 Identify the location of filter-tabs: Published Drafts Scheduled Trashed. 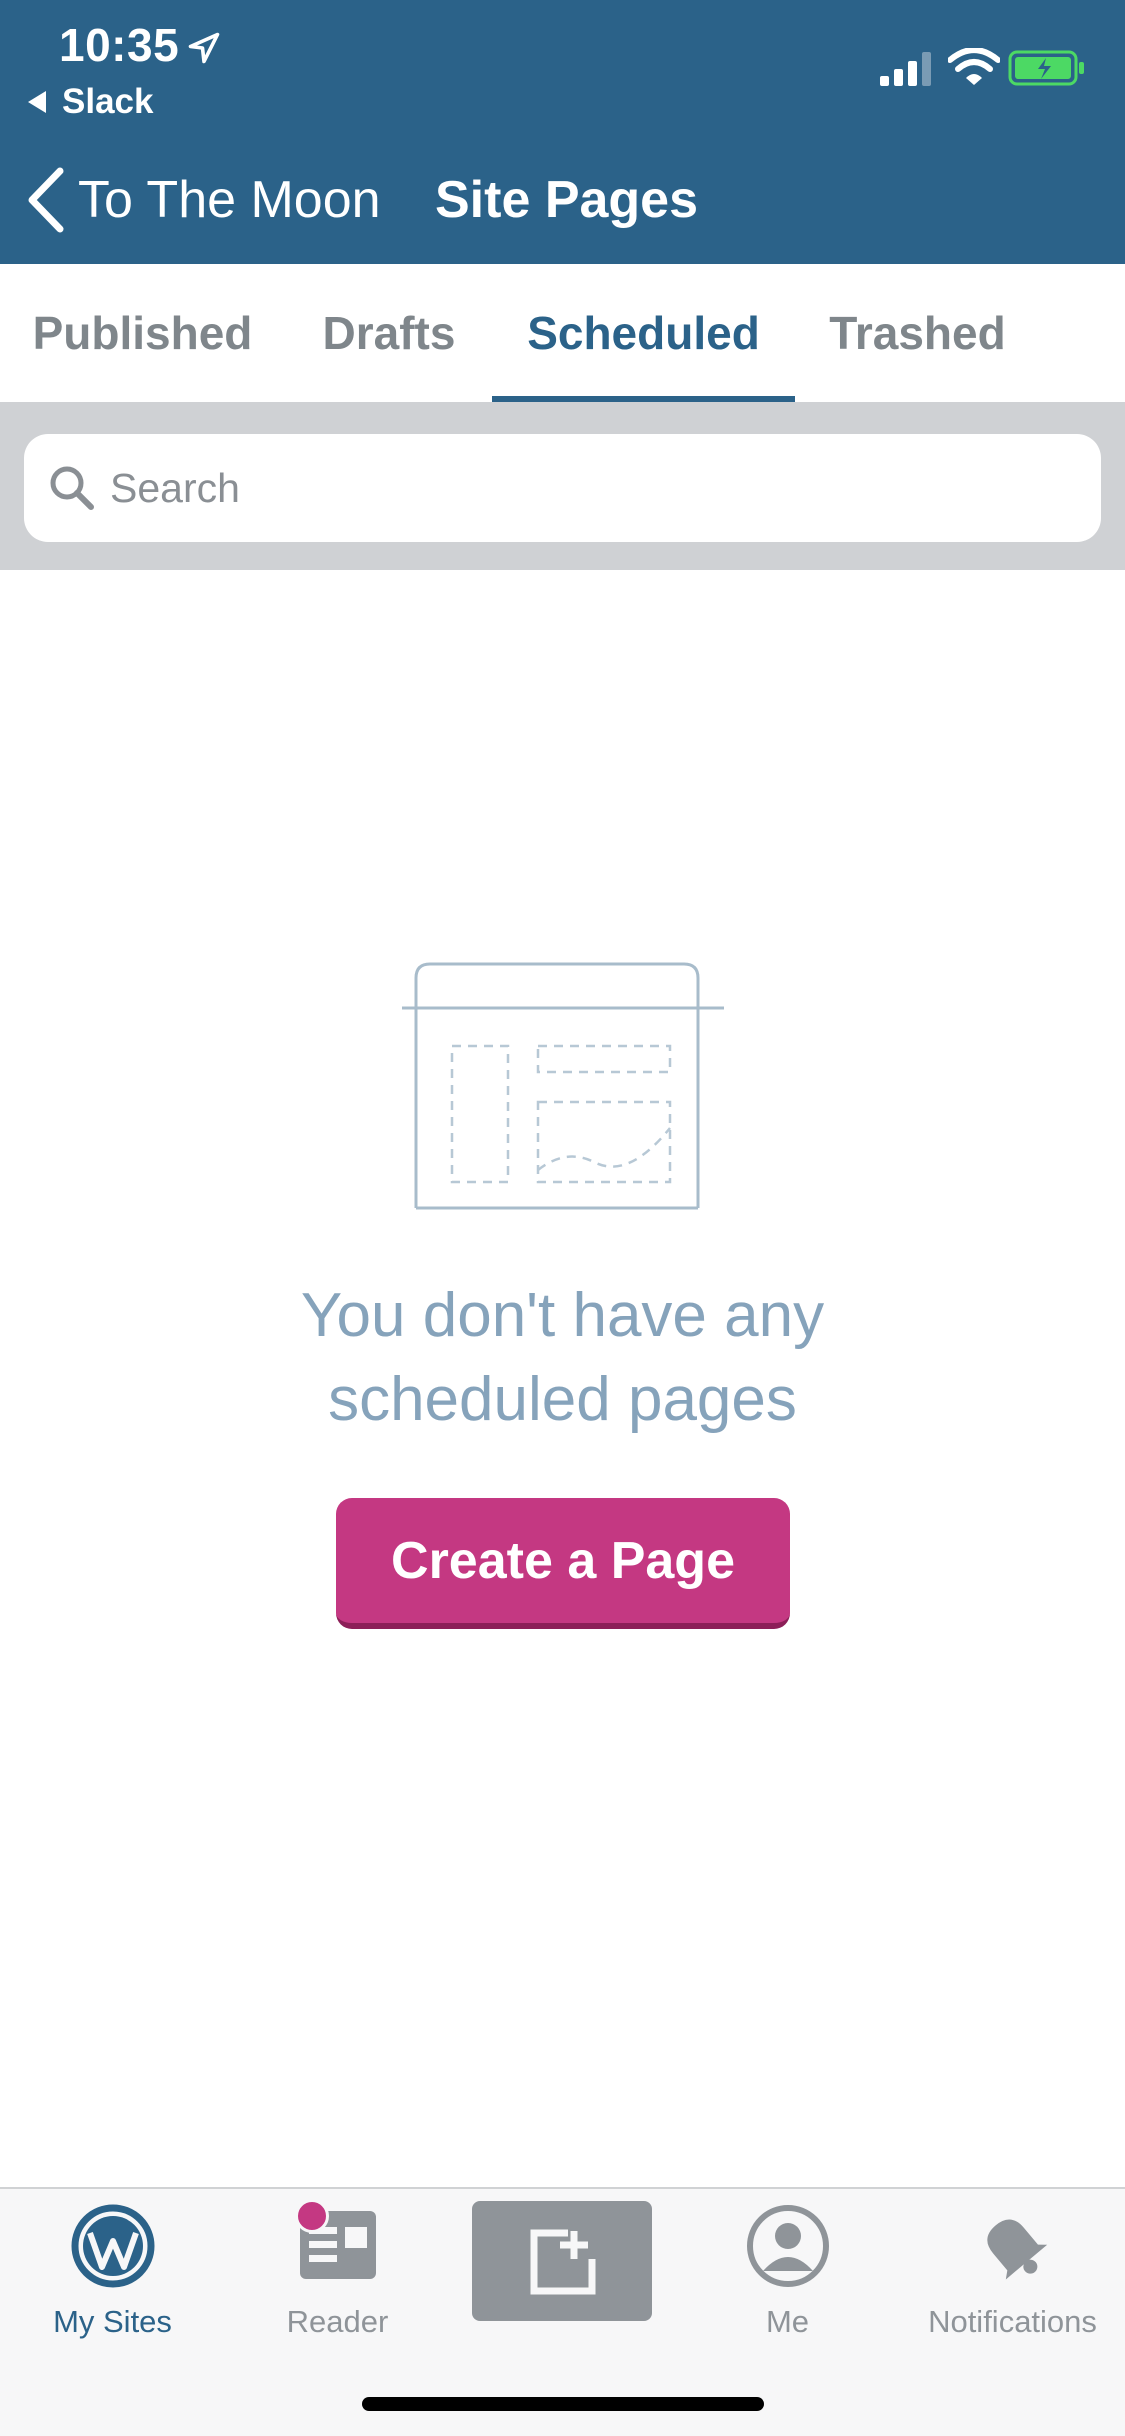
(562, 333).